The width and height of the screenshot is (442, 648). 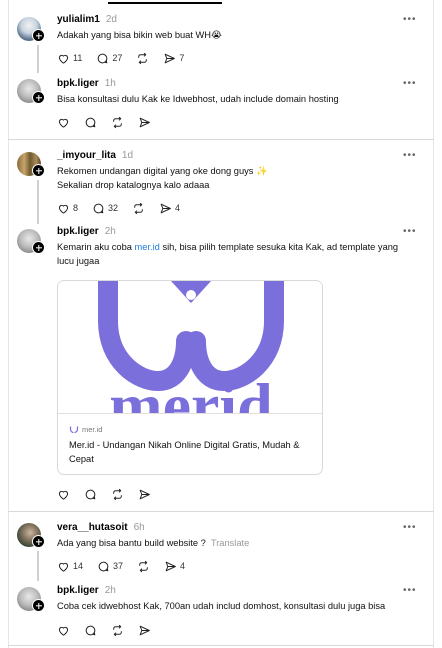 What do you see at coordinates (113, 208) in the screenshot?
I see `comment-count: 32` at bounding box center [113, 208].